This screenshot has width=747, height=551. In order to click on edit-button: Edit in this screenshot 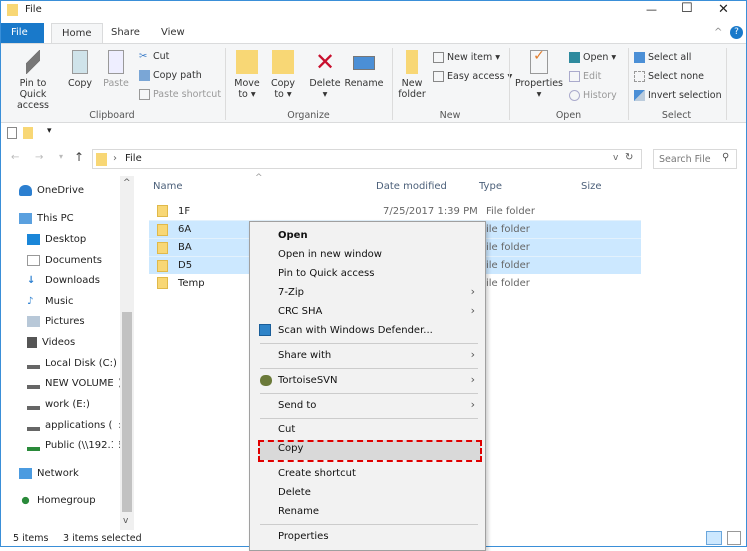, I will do `click(585, 76)`.